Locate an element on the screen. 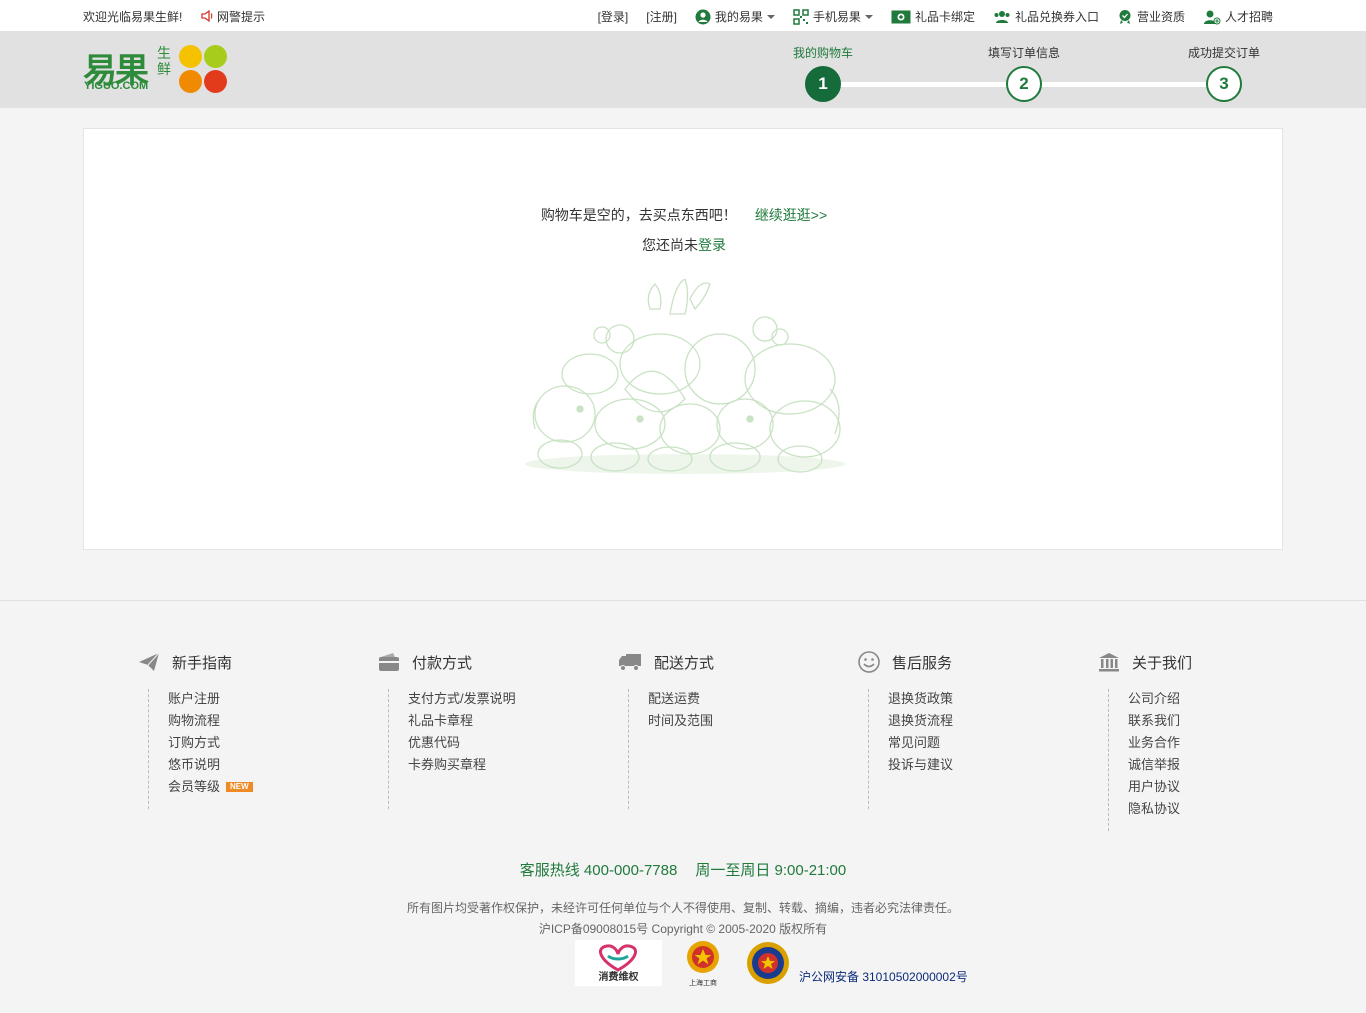  footer-link: 购物流程 is located at coordinates (263, 722).